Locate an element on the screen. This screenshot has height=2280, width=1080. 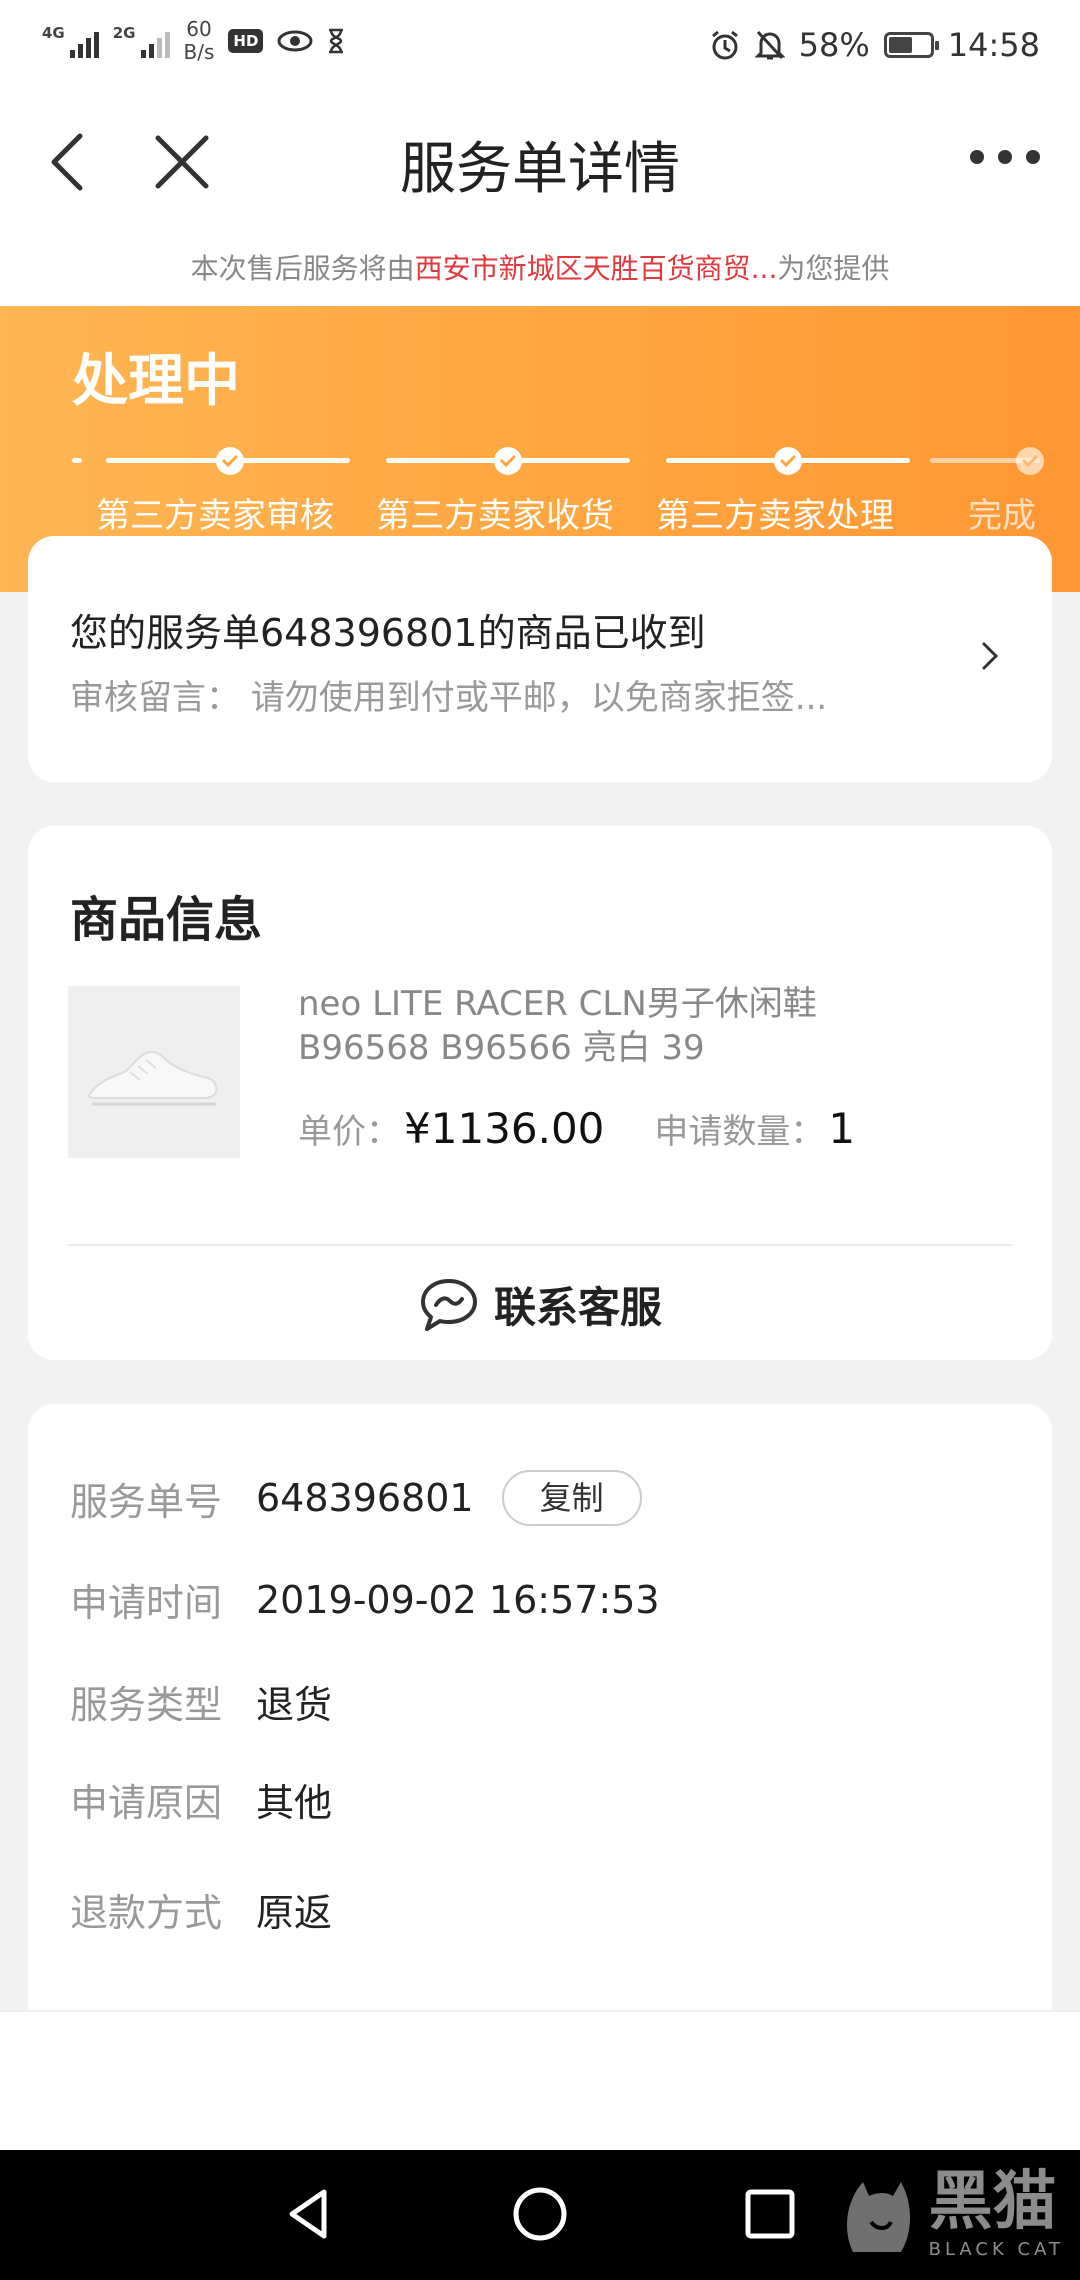
detail-label: 服务类型 is located at coordinates (146, 1705).